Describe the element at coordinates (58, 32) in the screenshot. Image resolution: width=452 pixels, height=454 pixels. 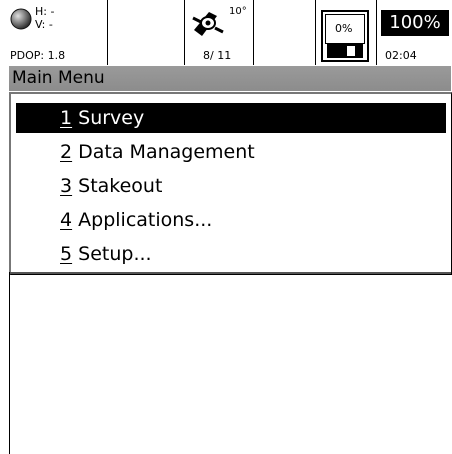
I see `position-status: H: - V: - PDOP: 1.8` at that location.